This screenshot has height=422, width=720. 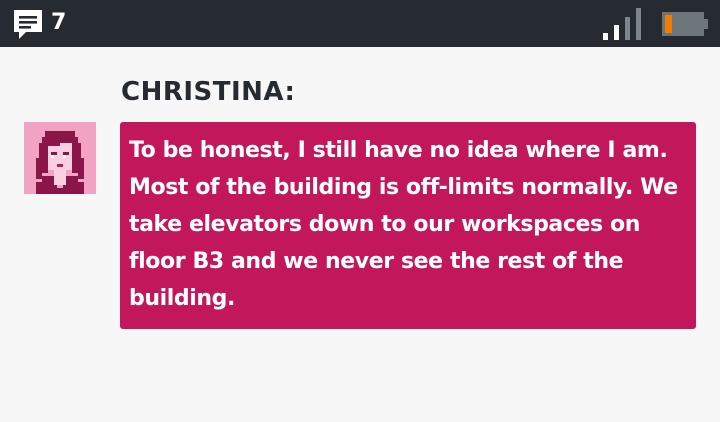 What do you see at coordinates (360, 23) in the screenshot?
I see `status-bar: 7` at bounding box center [360, 23].